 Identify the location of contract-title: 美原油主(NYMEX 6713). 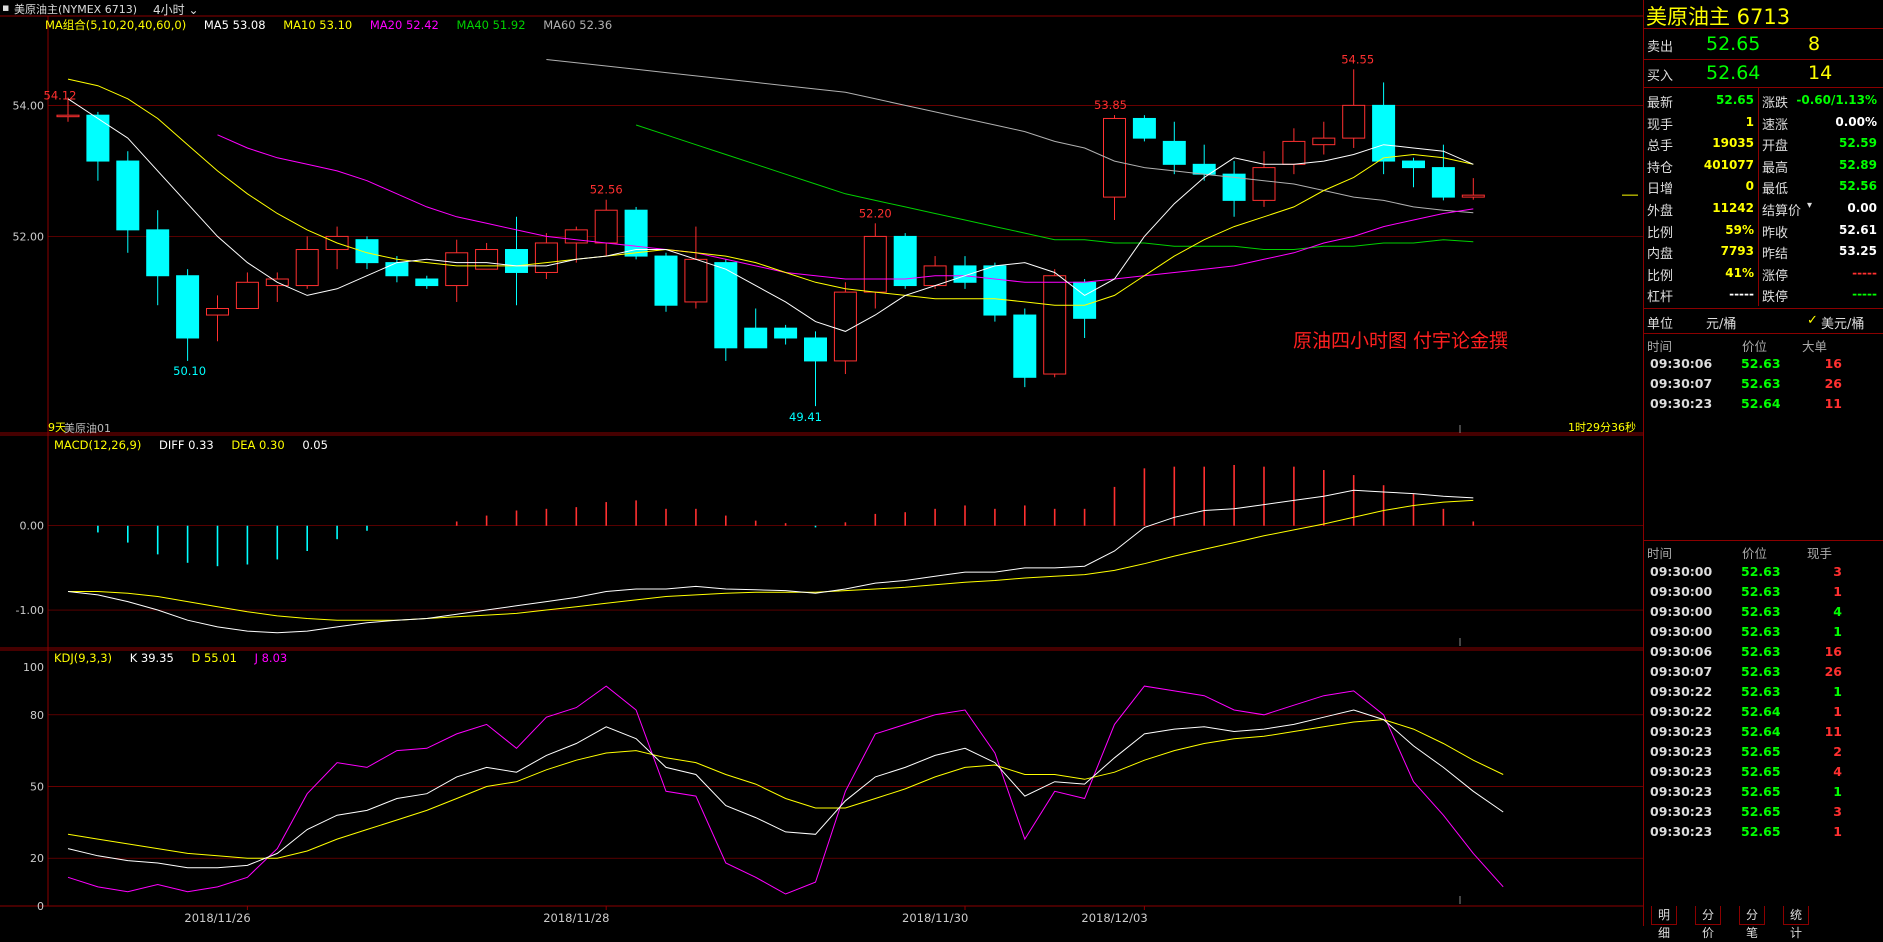
(75, 9).